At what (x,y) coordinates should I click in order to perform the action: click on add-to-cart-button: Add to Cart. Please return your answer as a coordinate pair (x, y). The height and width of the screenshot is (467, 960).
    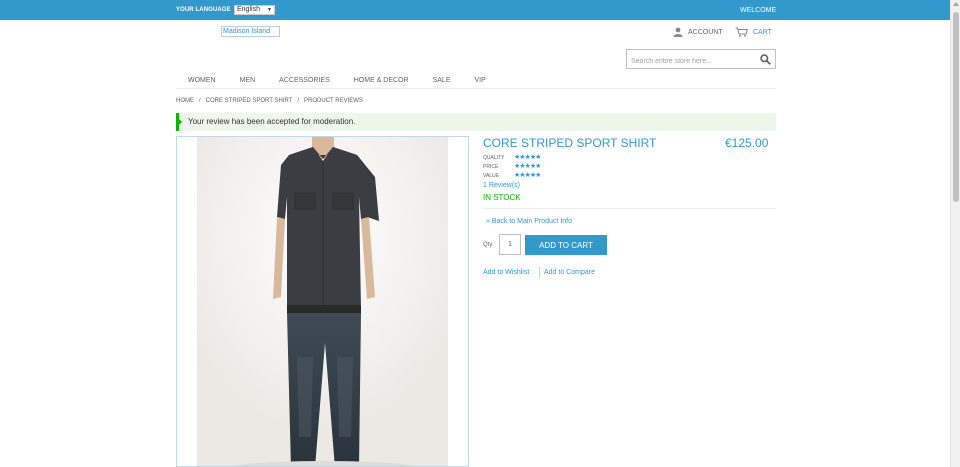
    Looking at the image, I should click on (566, 245).